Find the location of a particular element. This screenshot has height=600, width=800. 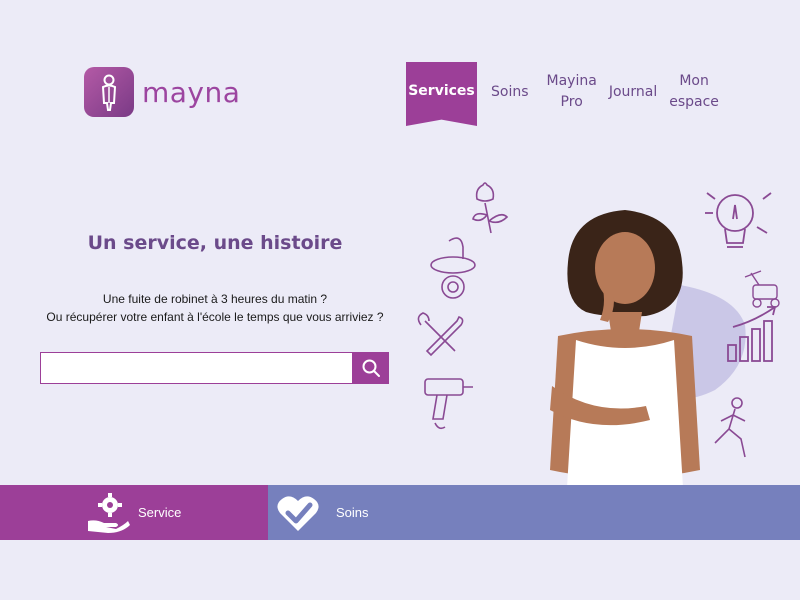

hand-gear-icon is located at coordinates (109, 512).